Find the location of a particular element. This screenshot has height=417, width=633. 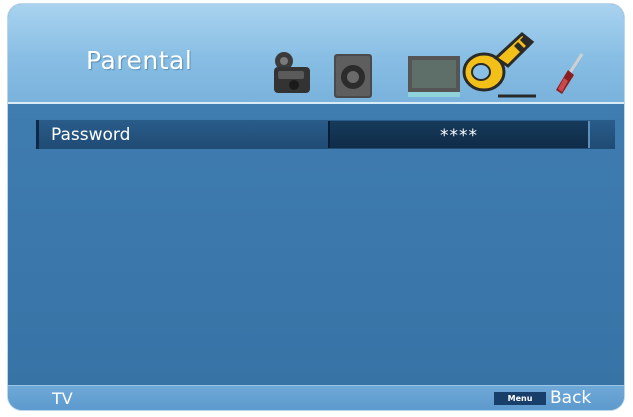

password-field: **** is located at coordinates (459, 134).